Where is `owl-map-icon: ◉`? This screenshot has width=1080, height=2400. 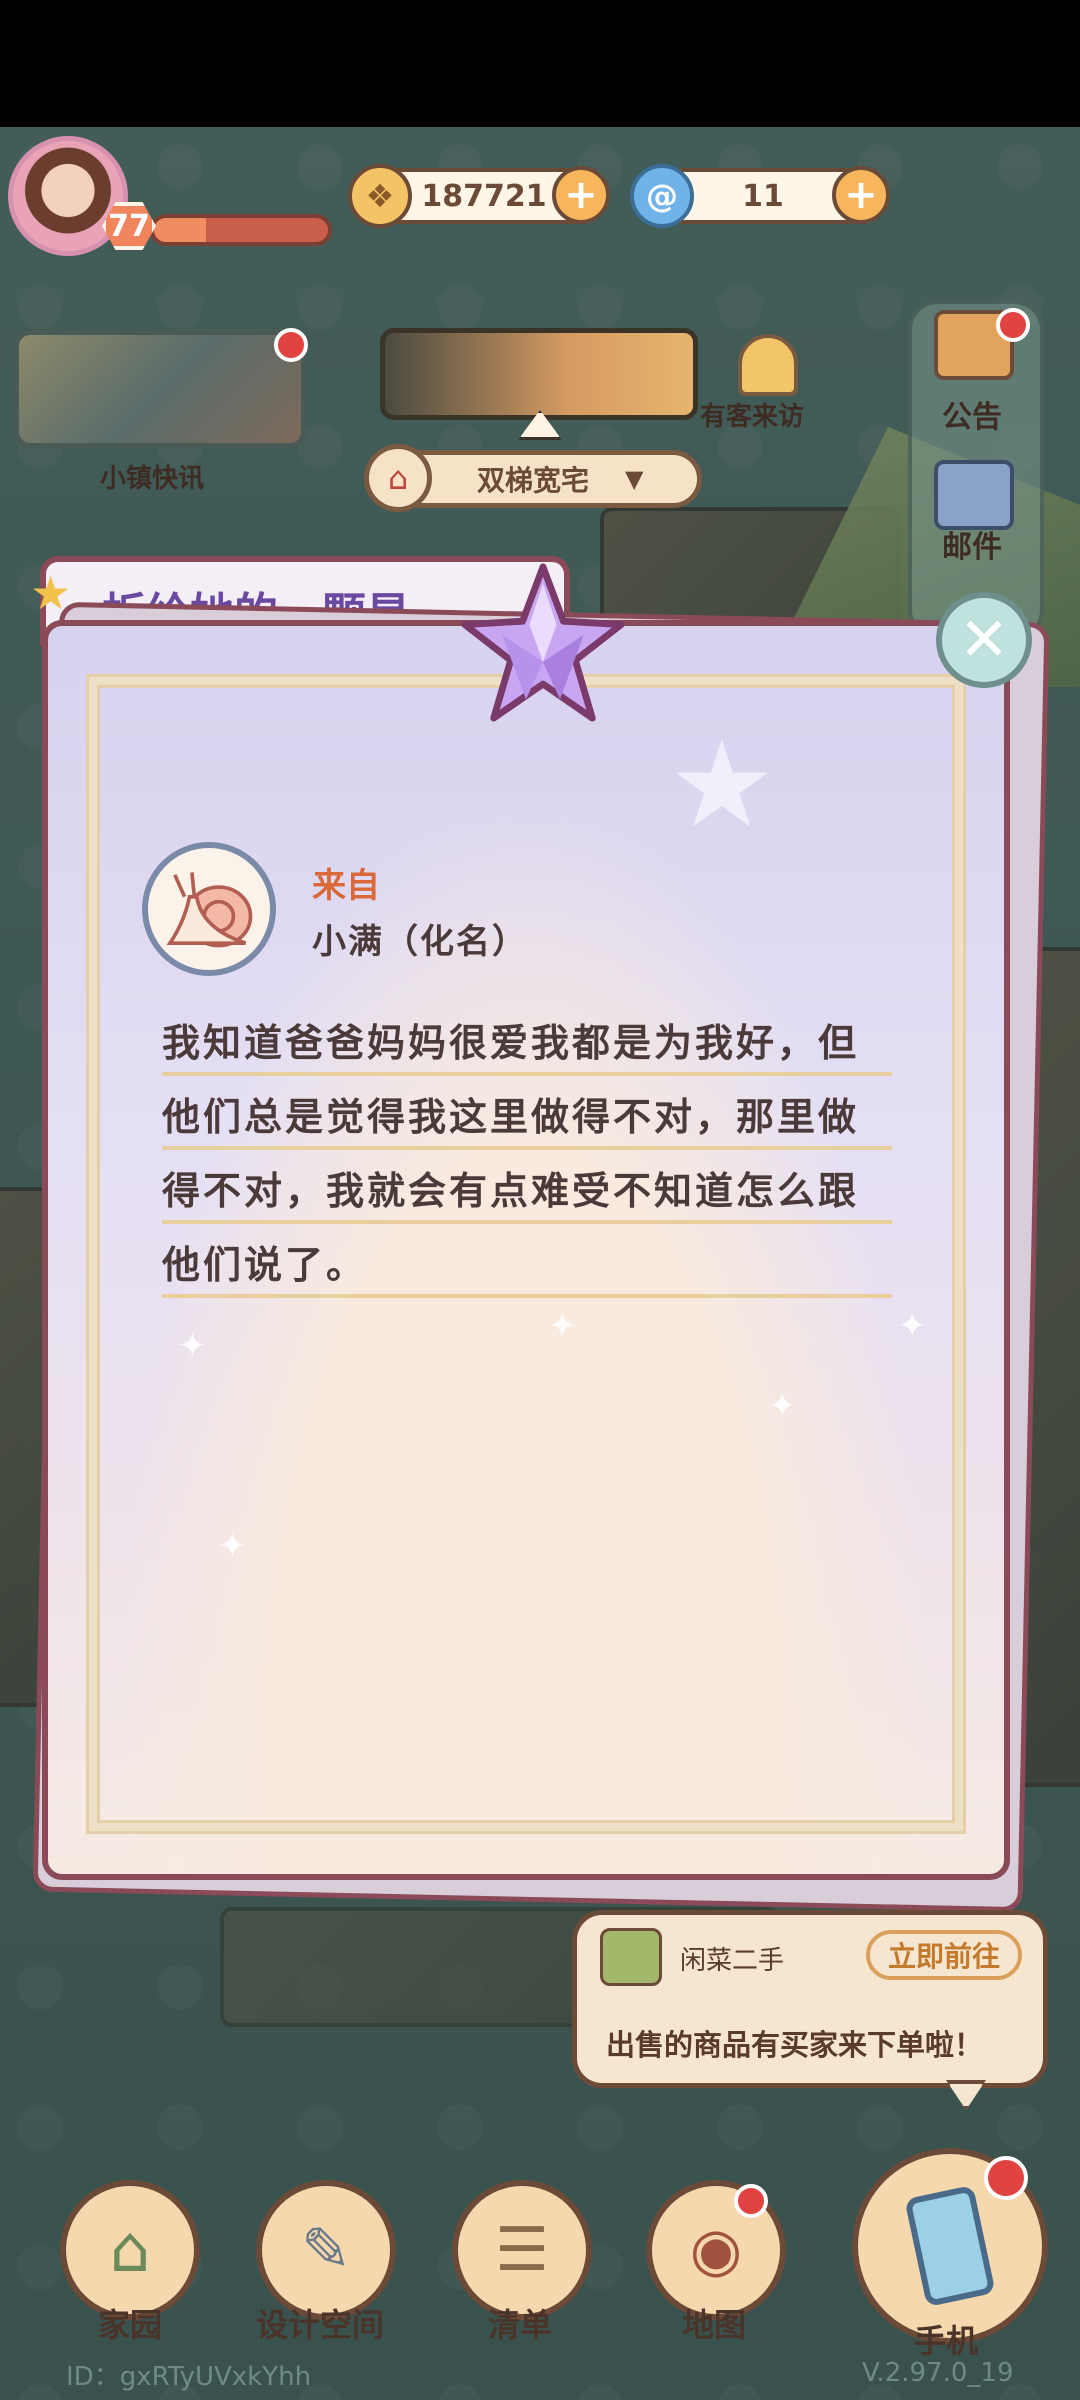
owl-map-icon: ◉ is located at coordinates (716, 2250).